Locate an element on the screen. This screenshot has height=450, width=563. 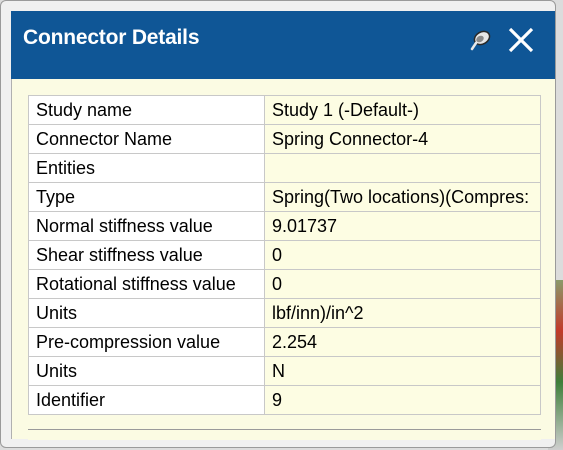
table-row: Normal stiffness value 9.01737 is located at coordinates (284, 226).